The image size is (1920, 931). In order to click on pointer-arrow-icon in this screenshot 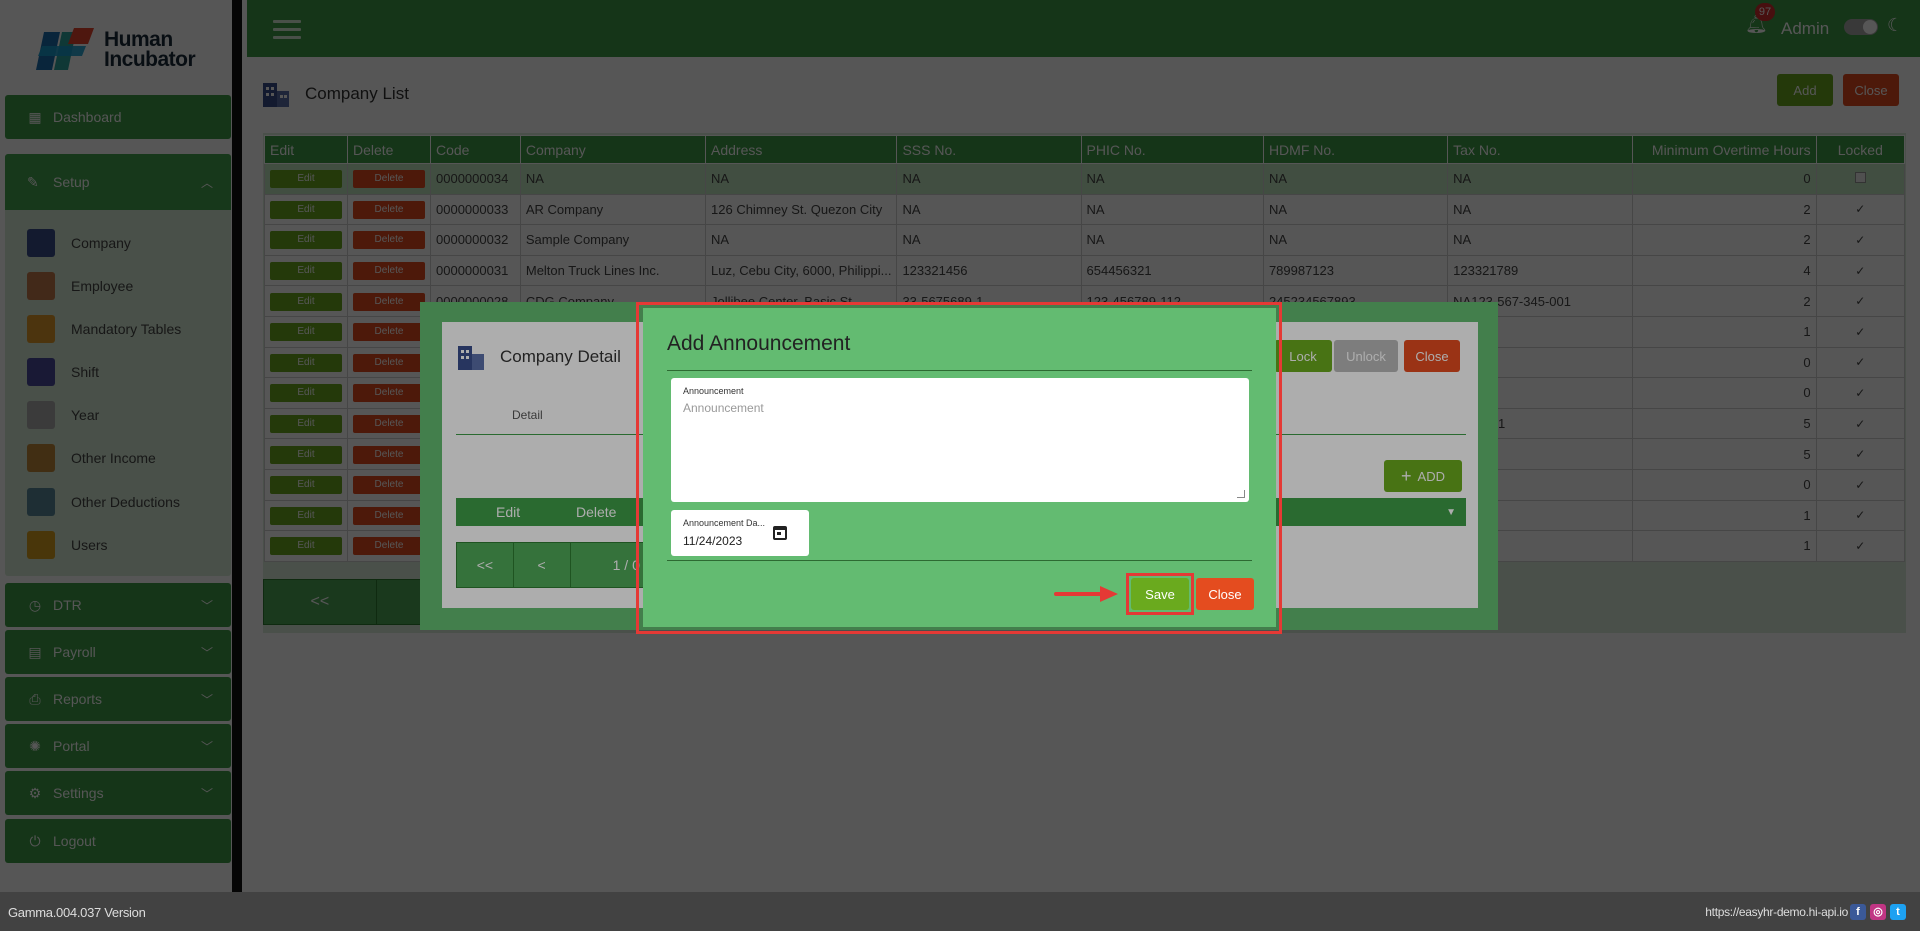, I will do `click(1086, 594)`.